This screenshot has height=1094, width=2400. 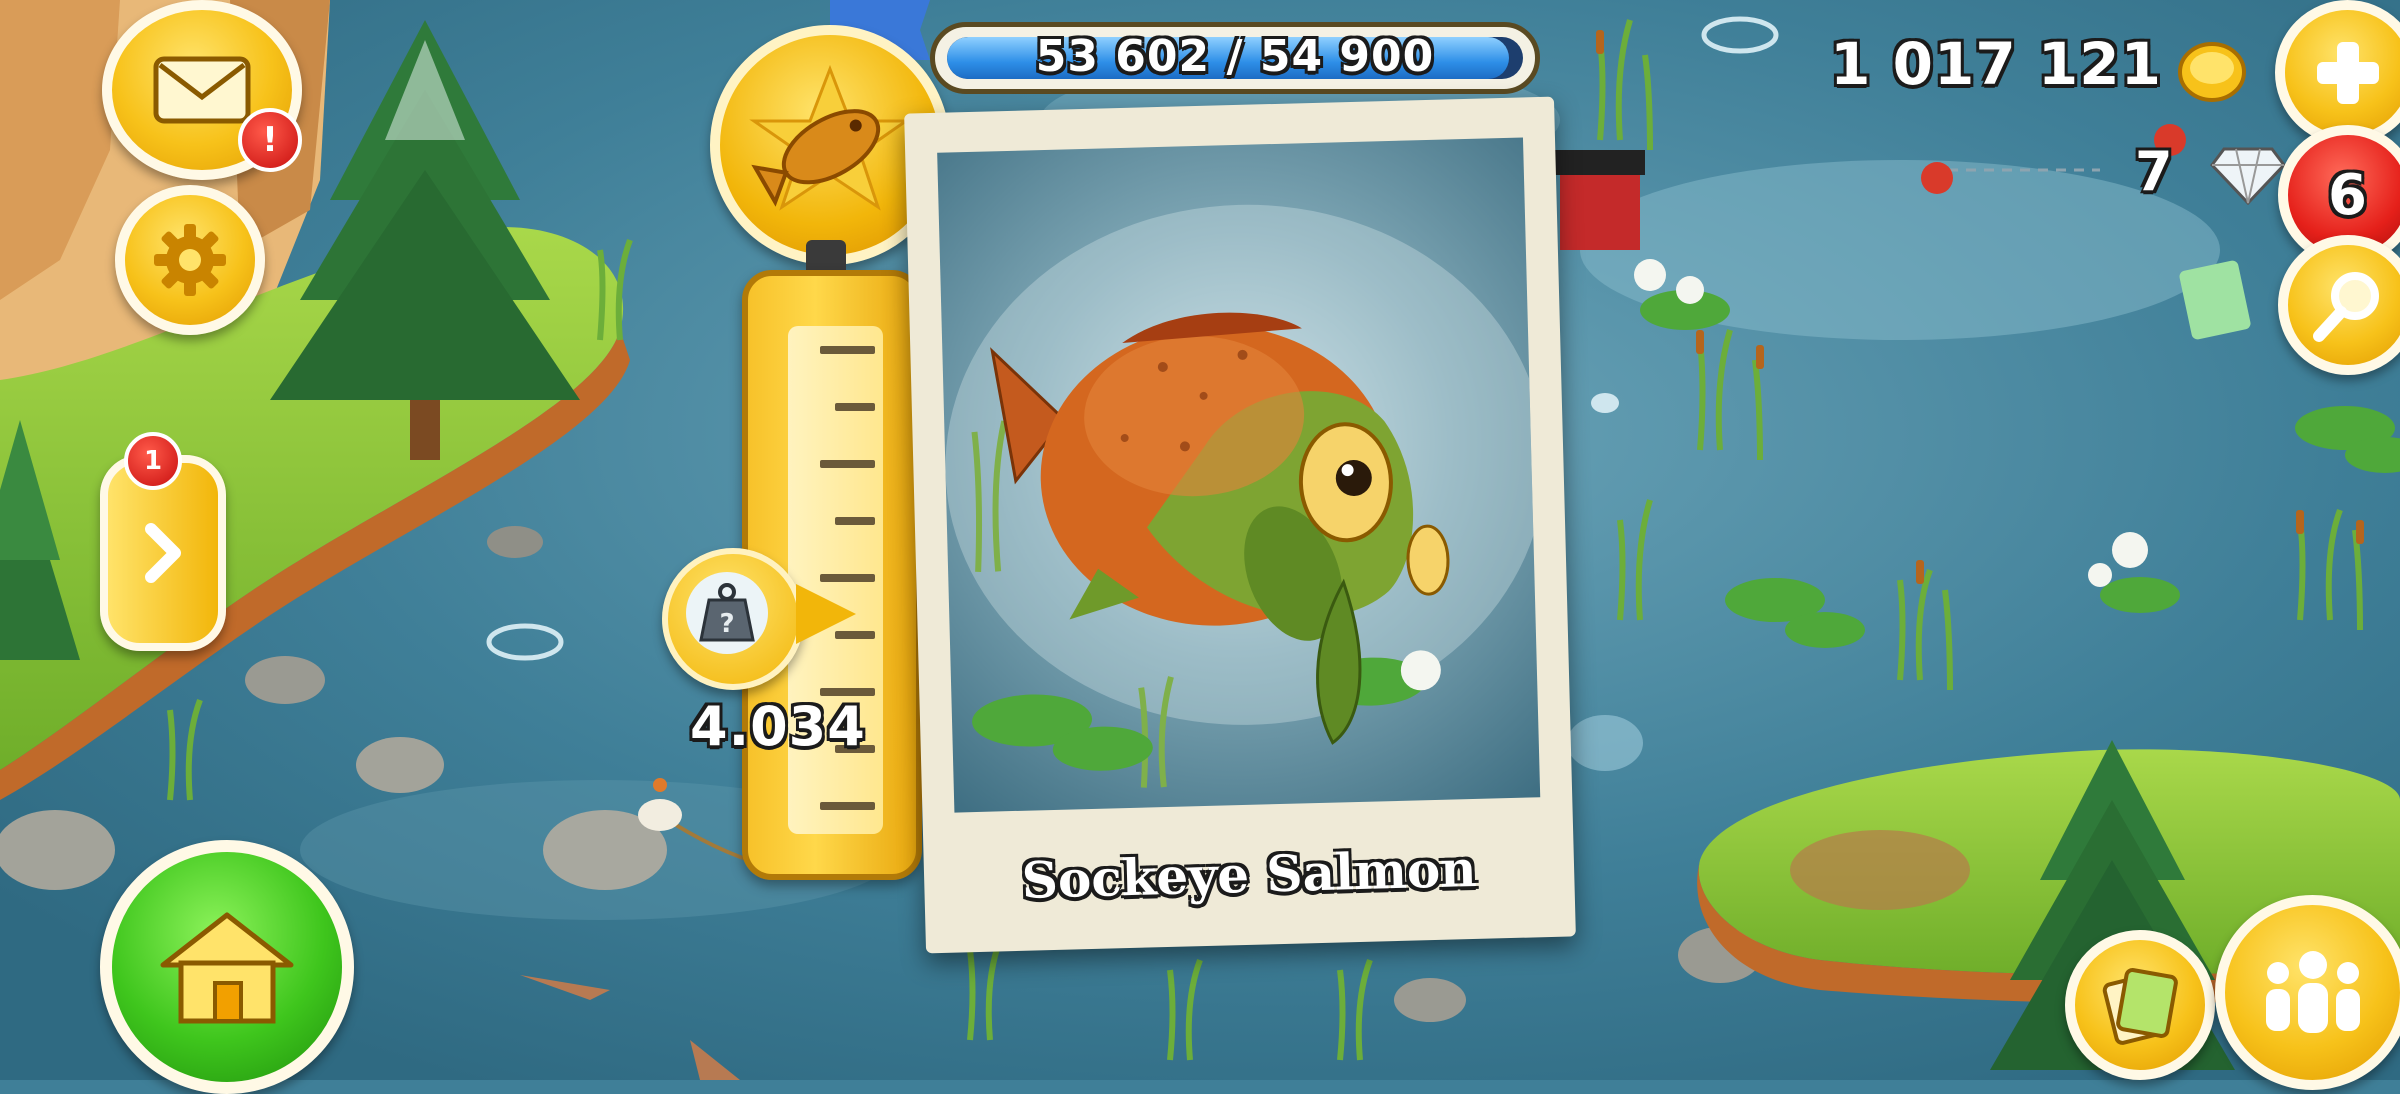 I want to click on fish-medal-icon, so click(x=830, y=137).